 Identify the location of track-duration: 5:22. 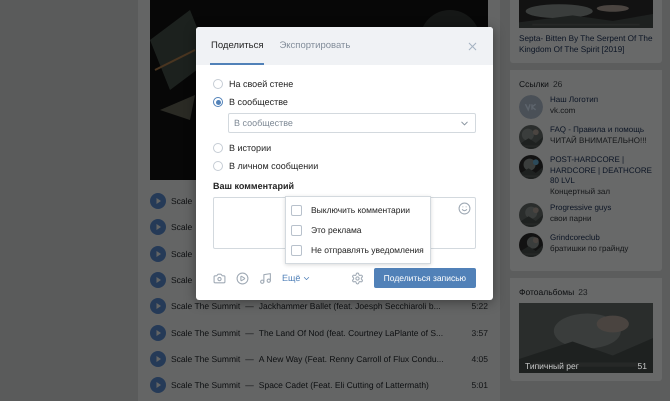
(479, 306).